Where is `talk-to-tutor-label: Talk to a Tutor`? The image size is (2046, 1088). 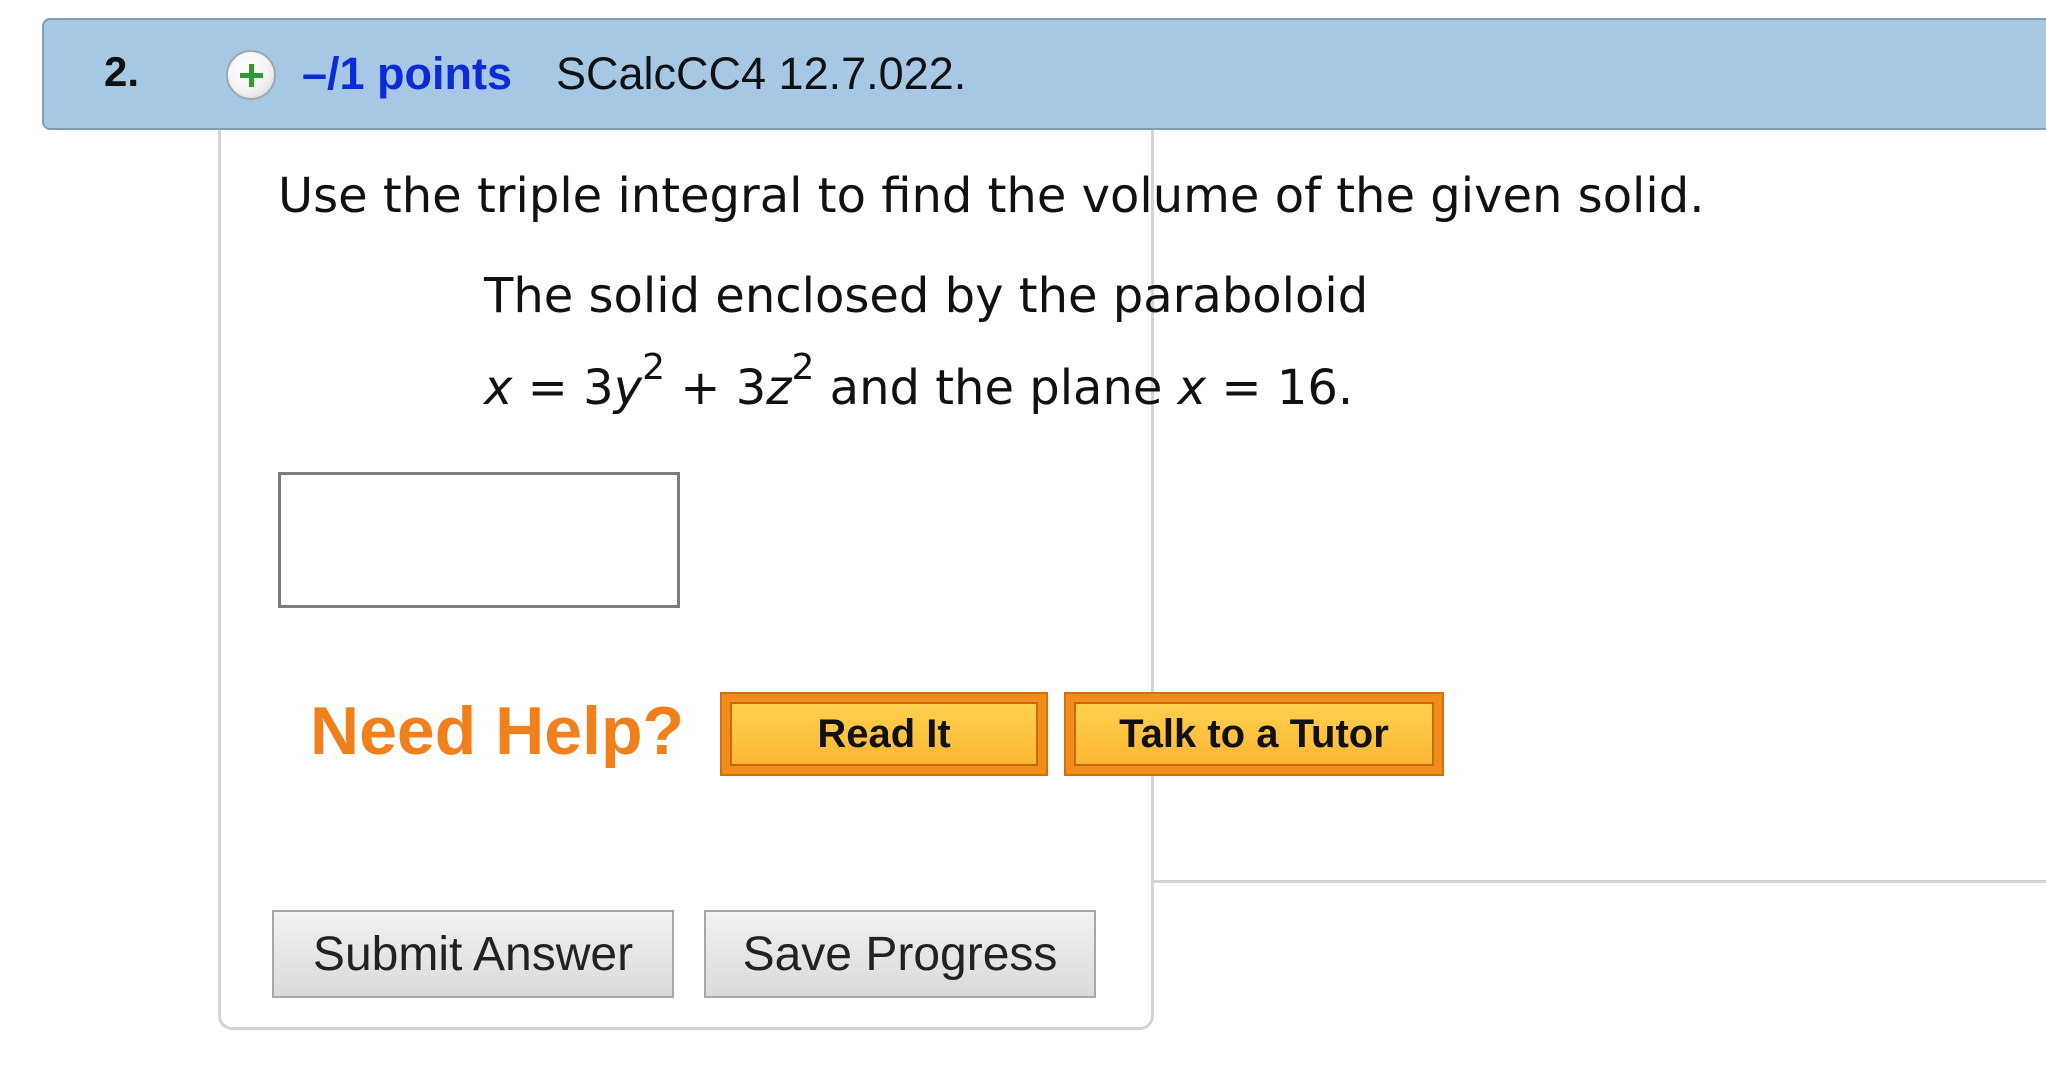
talk-to-tutor-label: Talk to a Tutor is located at coordinates (1254, 734).